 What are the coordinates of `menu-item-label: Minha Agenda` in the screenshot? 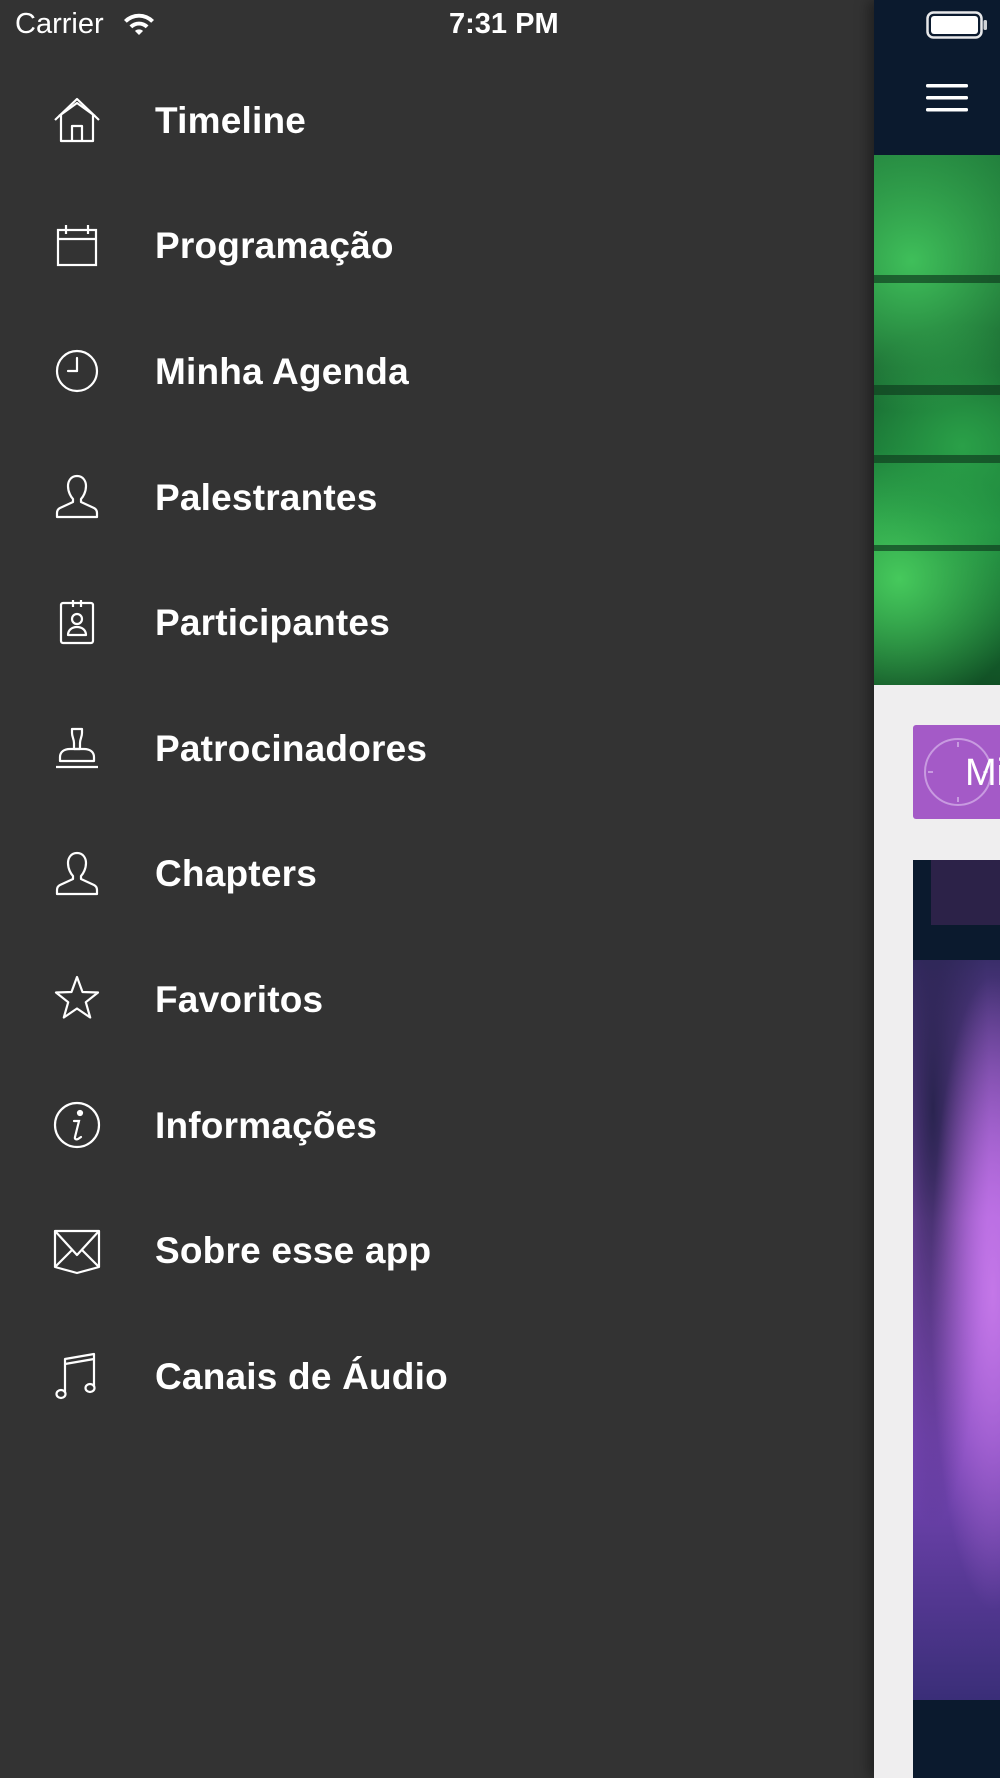 It's located at (282, 371).